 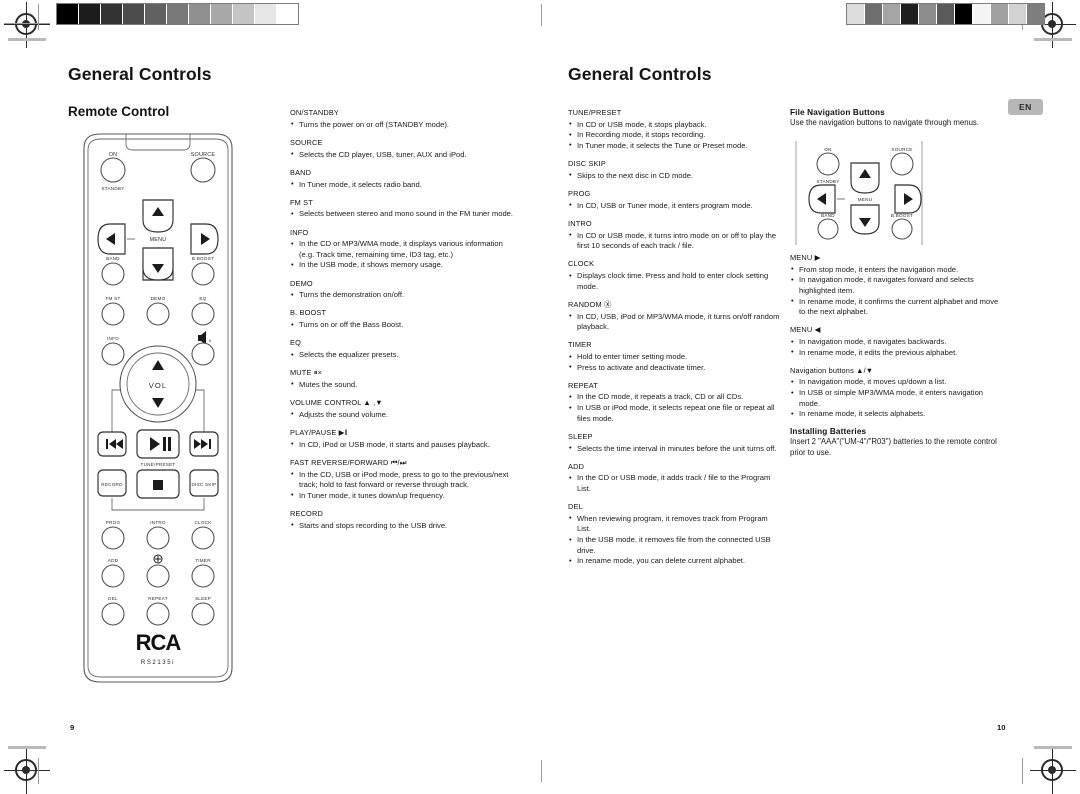 What do you see at coordinates (827, 149) in the screenshot?
I see `nav-label-on: ON` at bounding box center [827, 149].